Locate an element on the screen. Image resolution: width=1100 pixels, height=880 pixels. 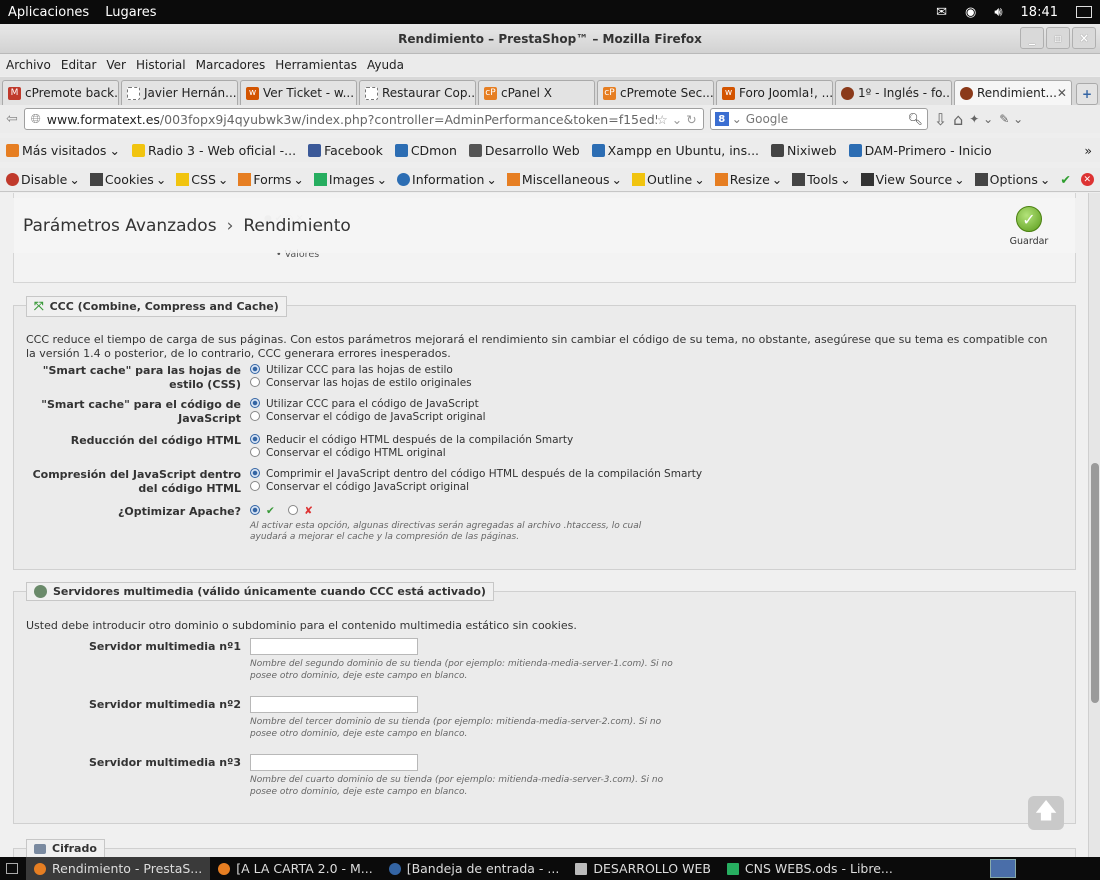
tools-icon is located at coordinates (799, 179).